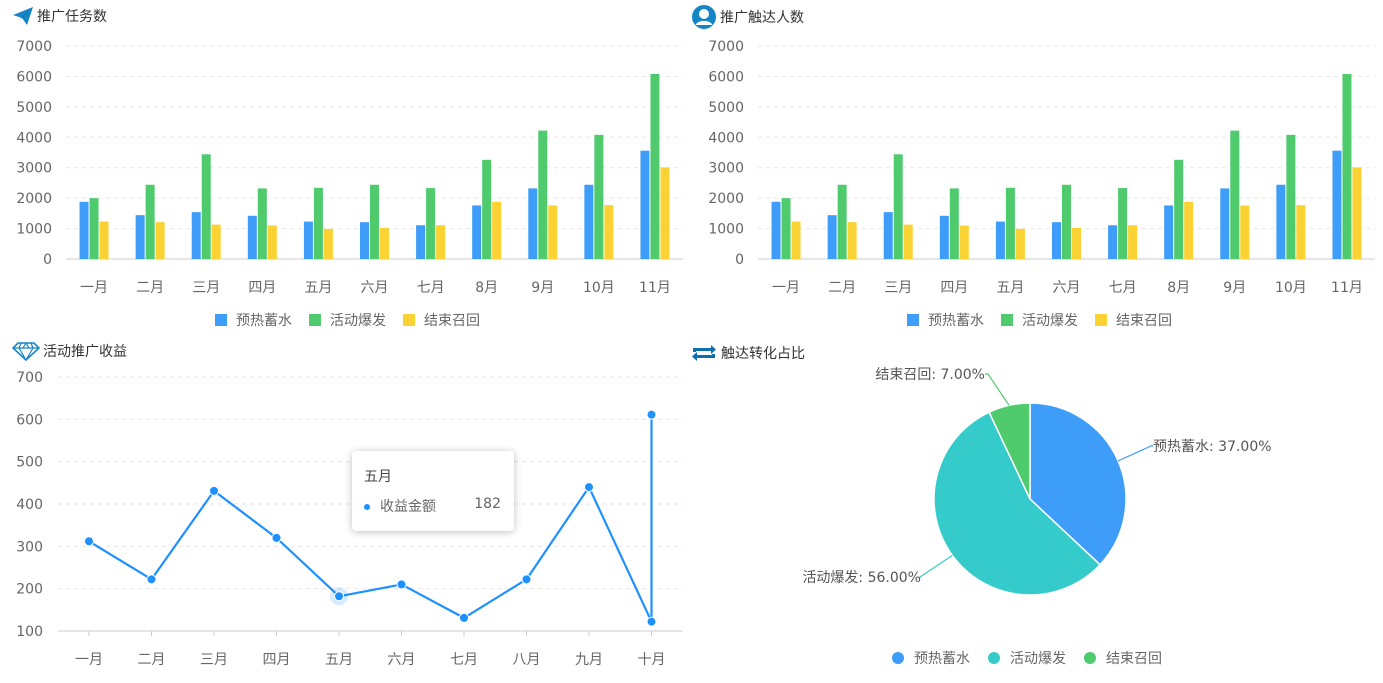 This screenshot has height=683, width=1383. What do you see at coordinates (704, 17) in the screenshot?
I see `user-icon` at bounding box center [704, 17].